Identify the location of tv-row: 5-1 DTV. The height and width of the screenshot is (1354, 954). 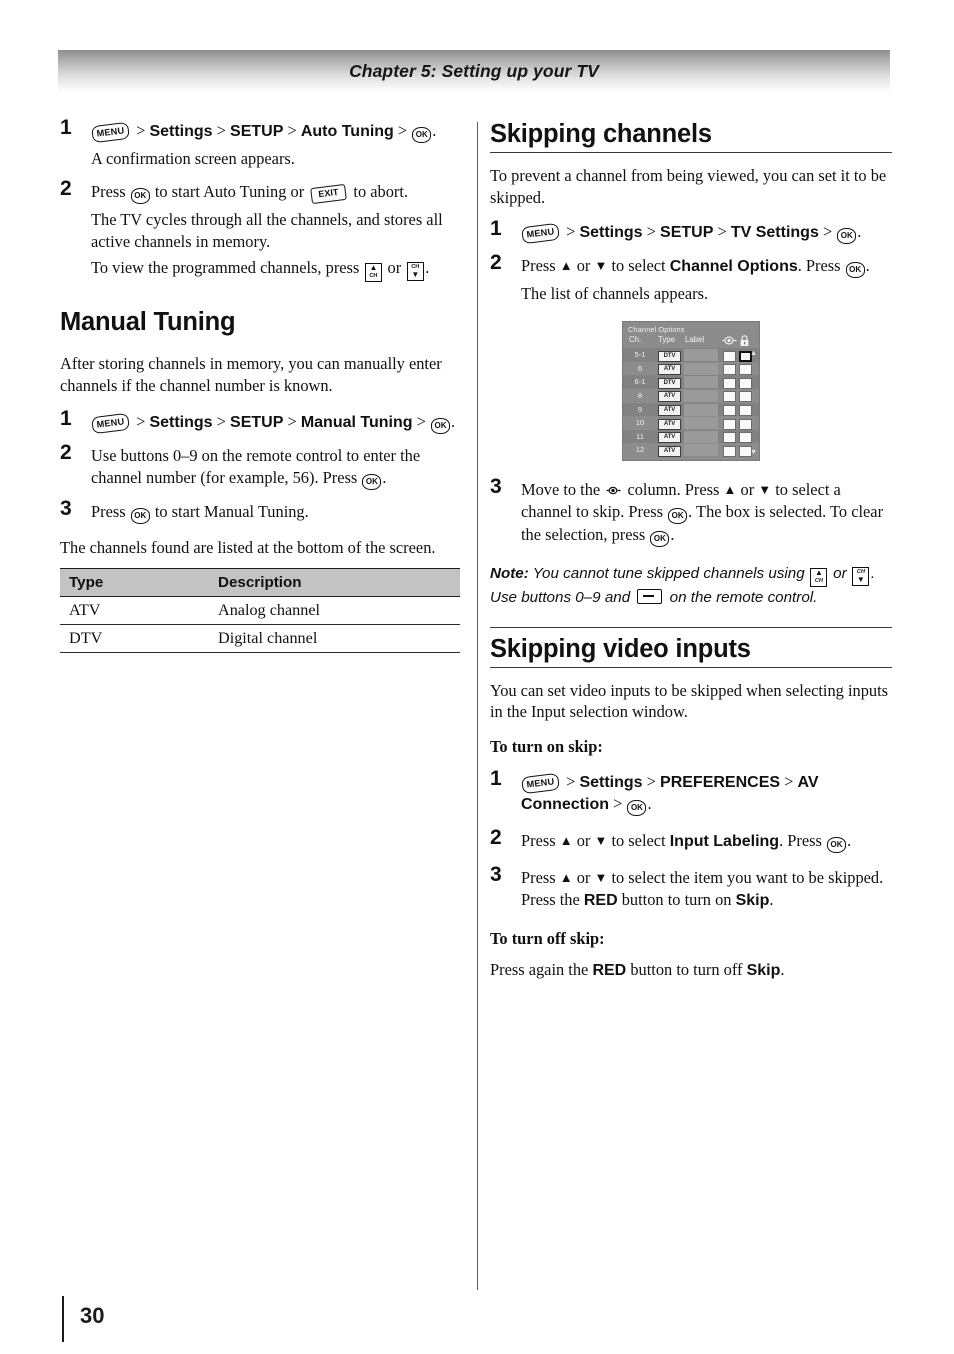
(691, 355).